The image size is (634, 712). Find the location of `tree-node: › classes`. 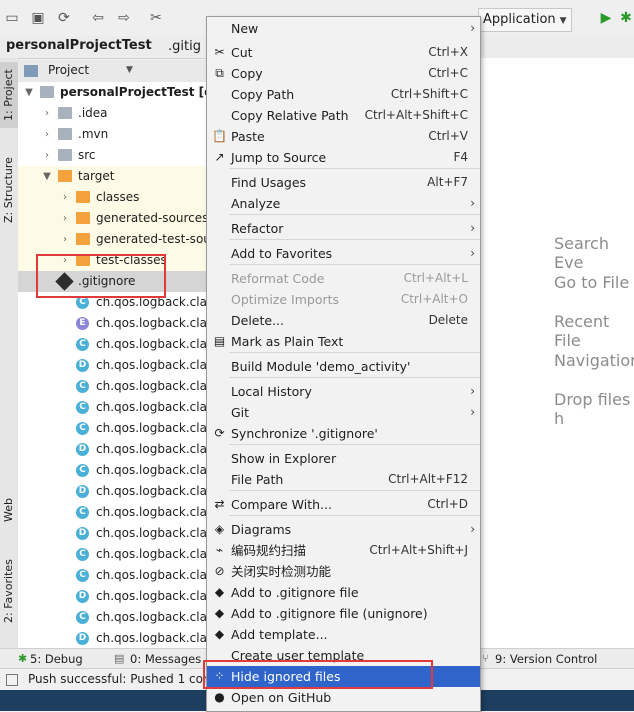

tree-node: › classes is located at coordinates (112, 197).